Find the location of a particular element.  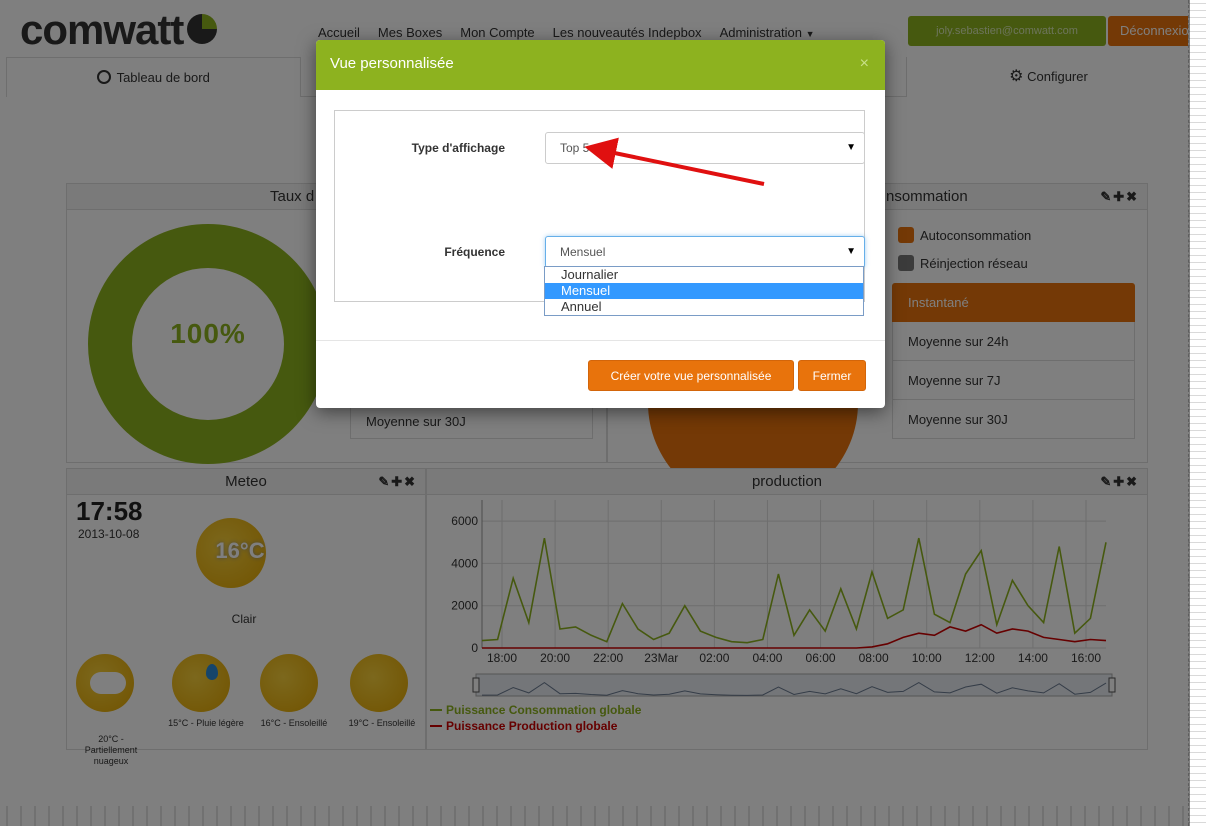

type-select-value: Top 5 is located at coordinates (575, 148).